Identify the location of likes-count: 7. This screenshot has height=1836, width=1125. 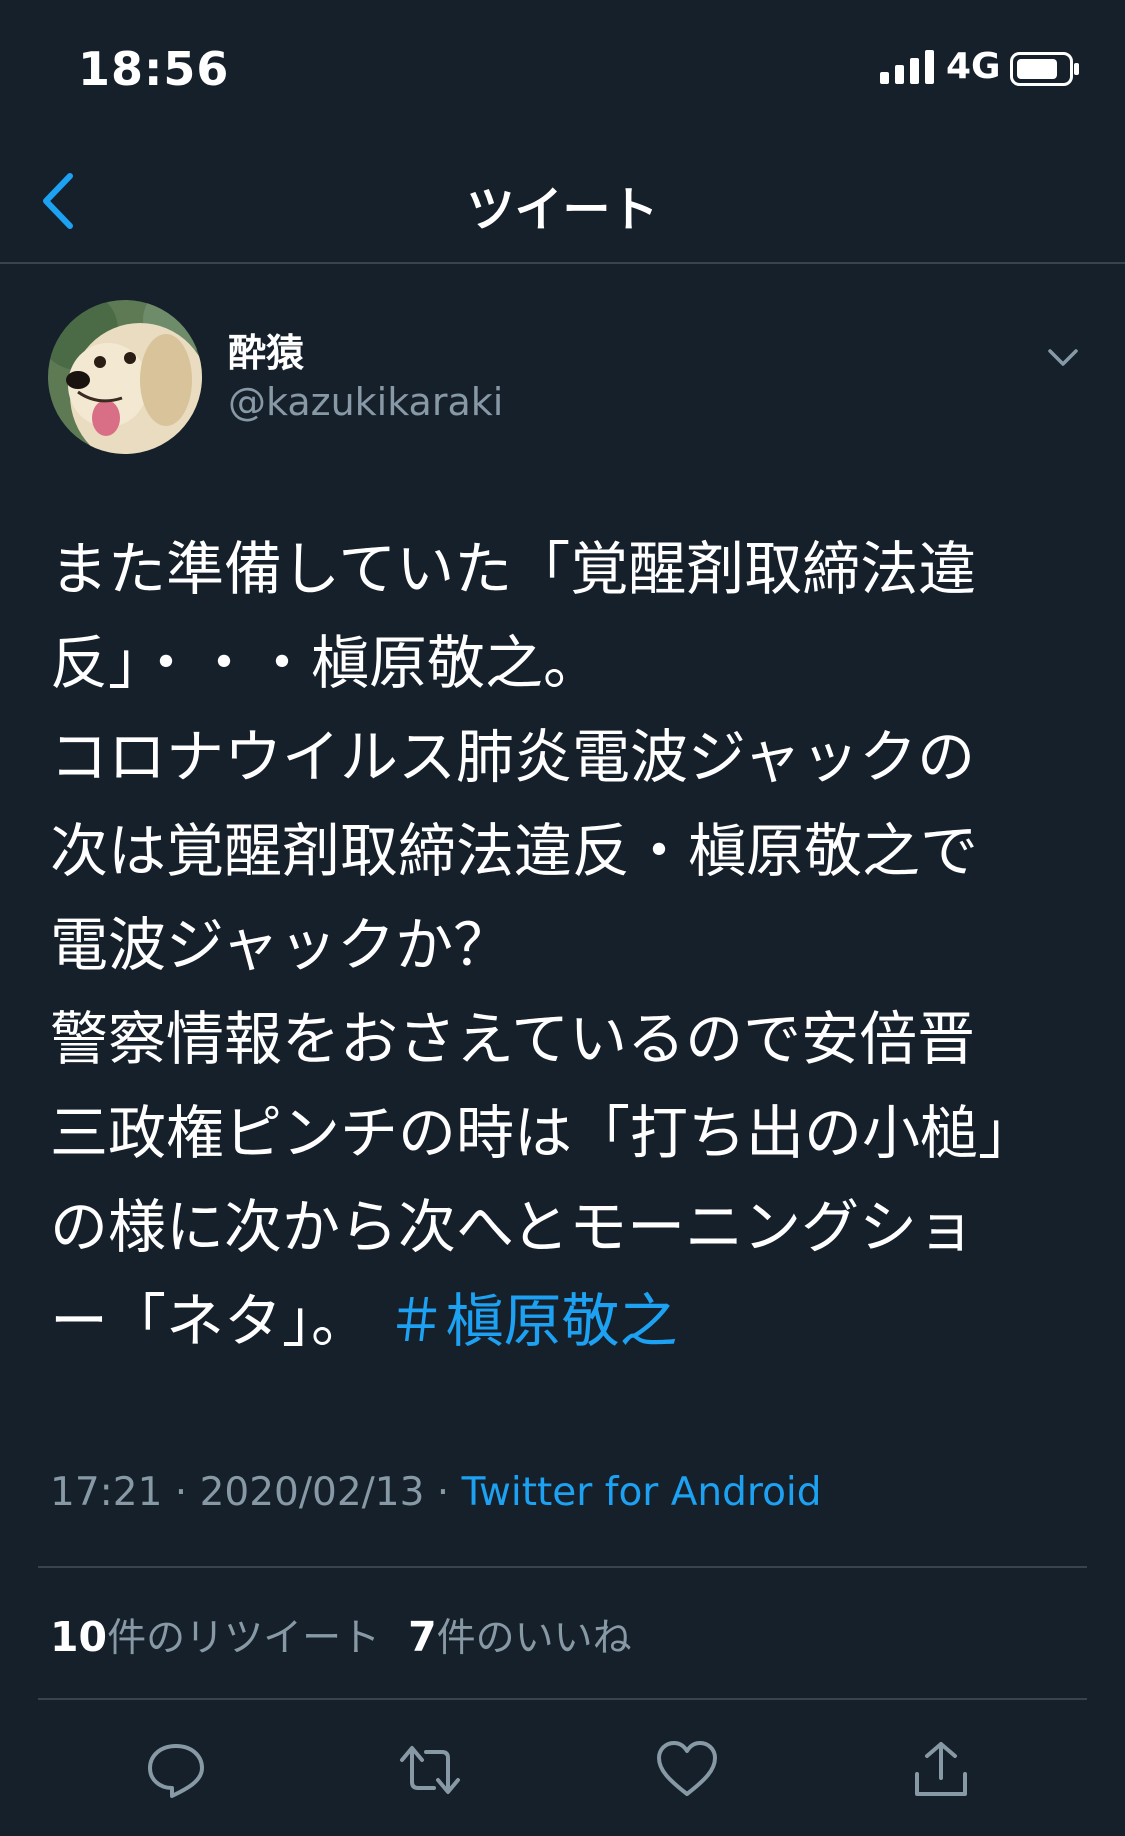
(422, 1637).